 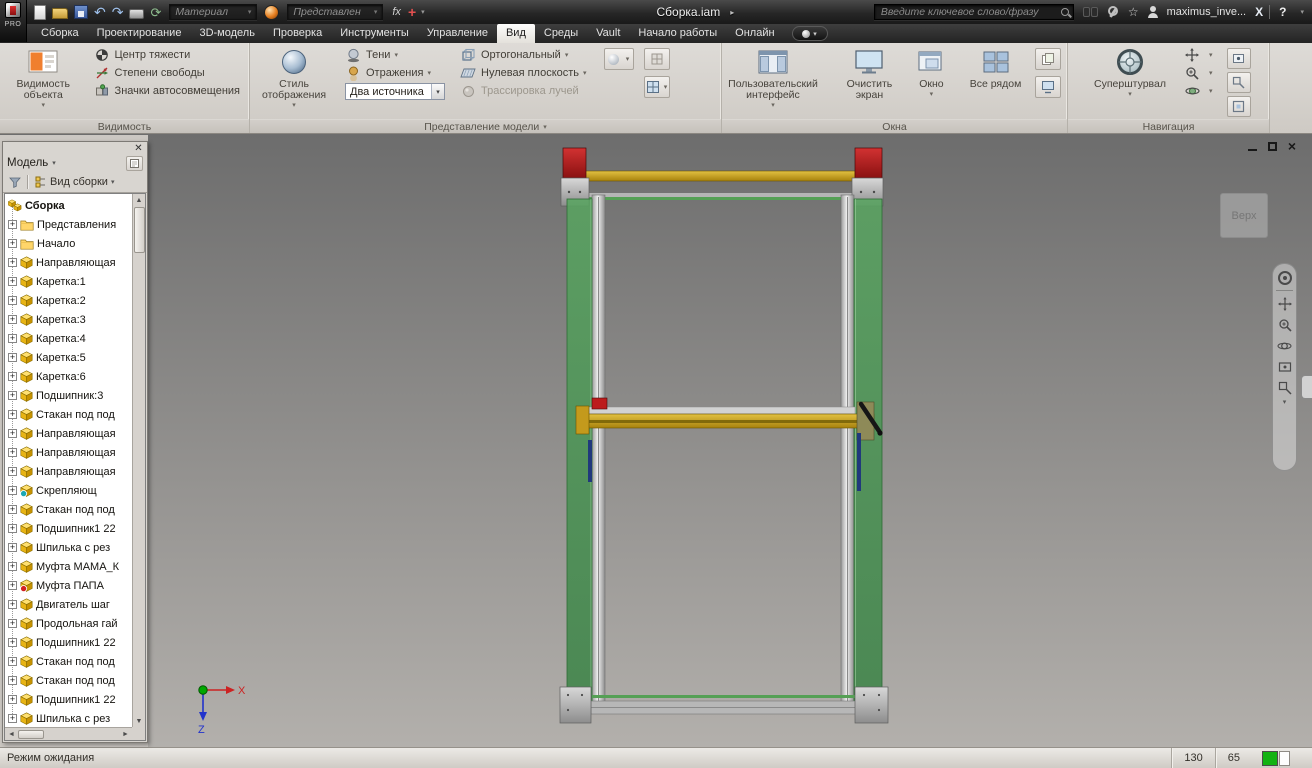 What do you see at coordinates (1238, 58) in the screenshot?
I see `look-at-button` at bounding box center [1238, 58].